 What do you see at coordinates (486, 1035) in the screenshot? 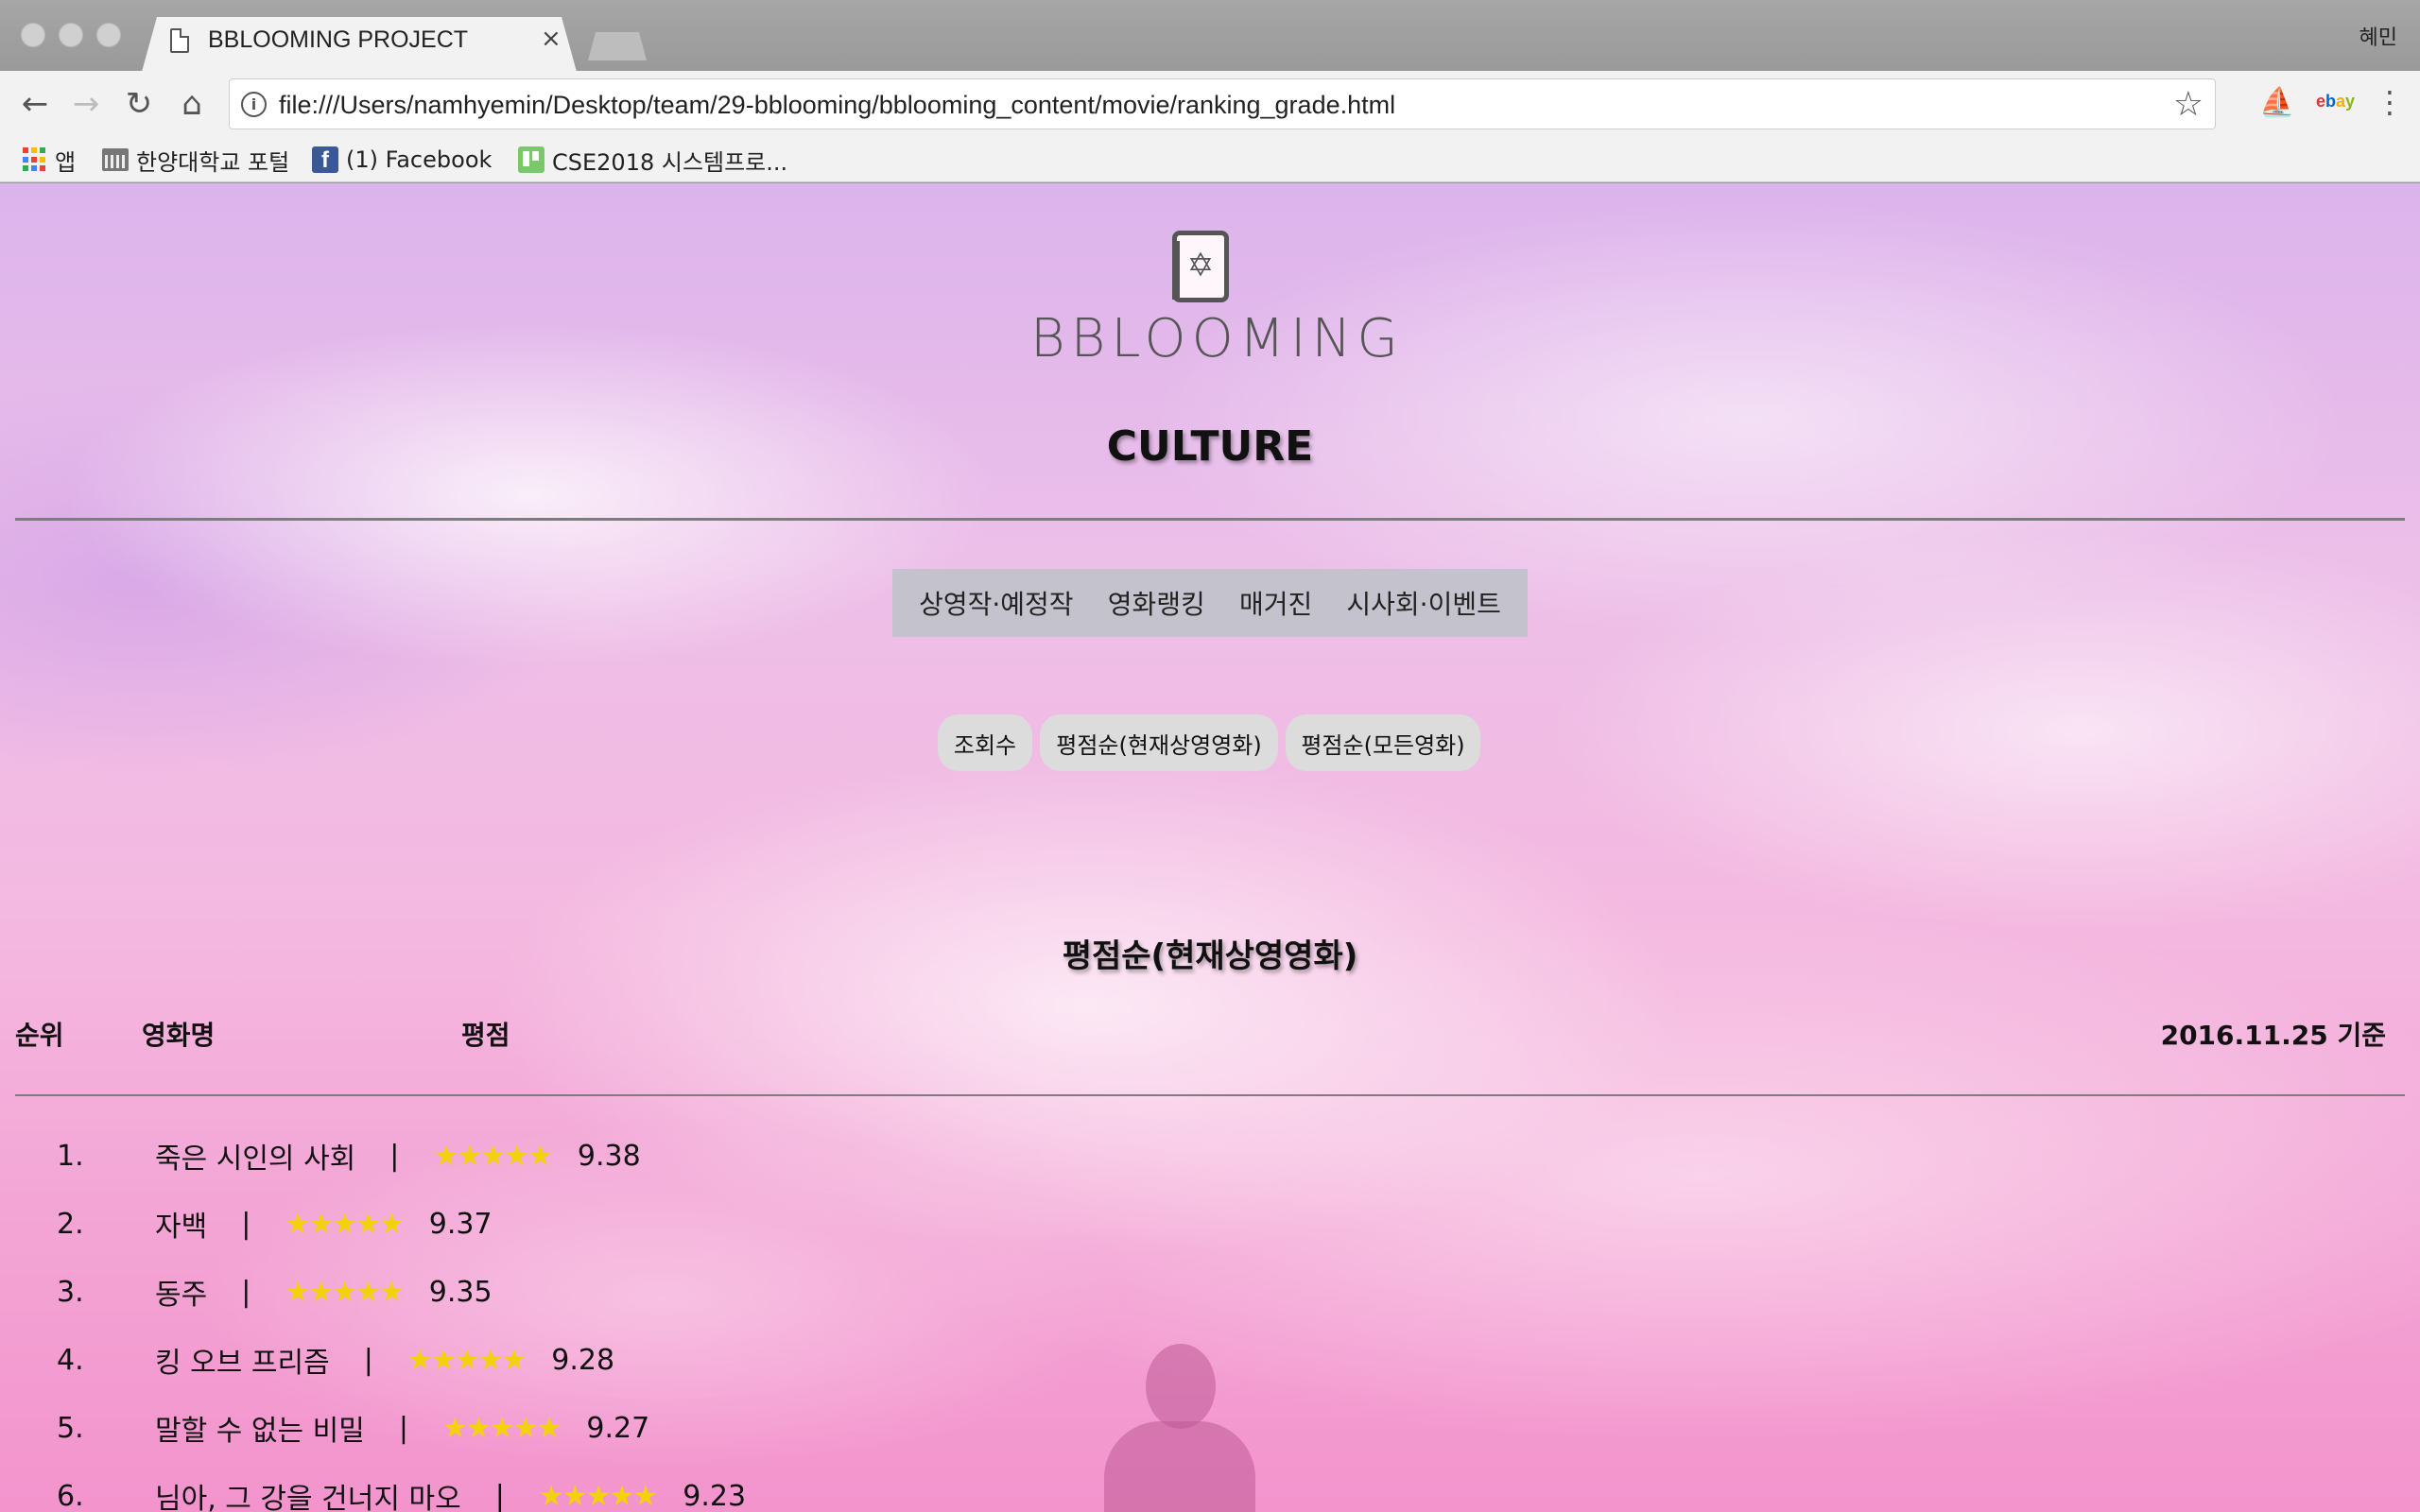
I see `column-header-grade: 평점` at bounding box center [486, 1035].